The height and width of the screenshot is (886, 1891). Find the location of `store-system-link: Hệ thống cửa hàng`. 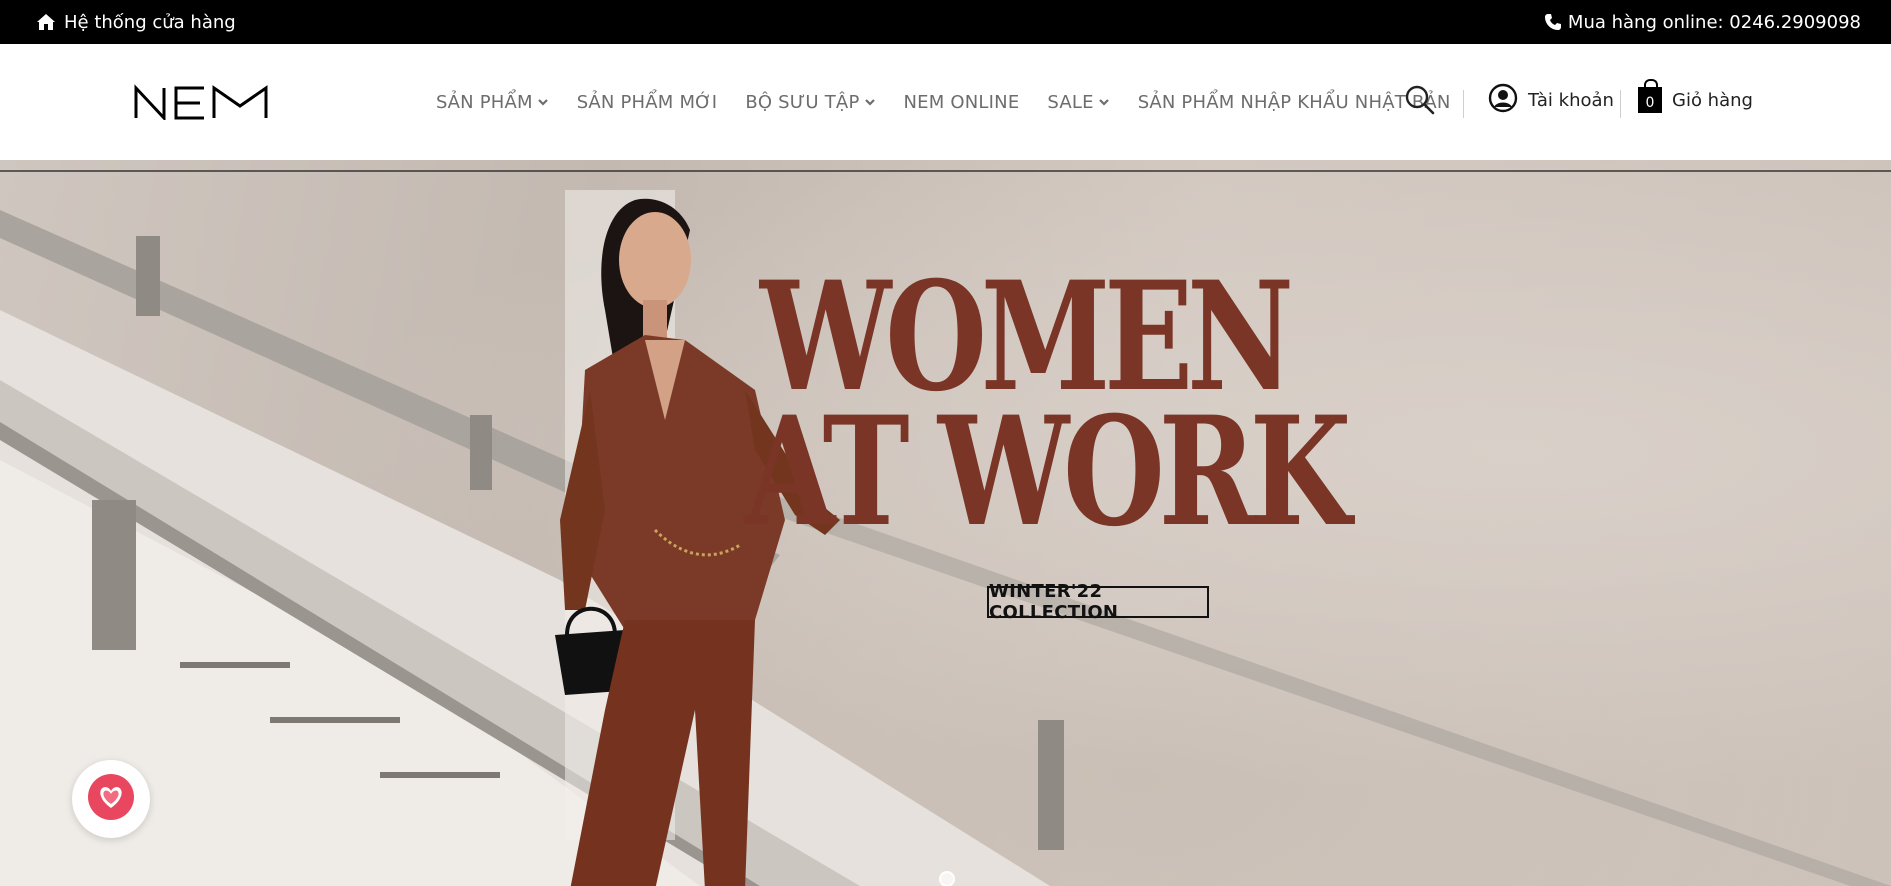

store-system-link: Hệ thống cửa hàng is located at coordinates (136, 22).